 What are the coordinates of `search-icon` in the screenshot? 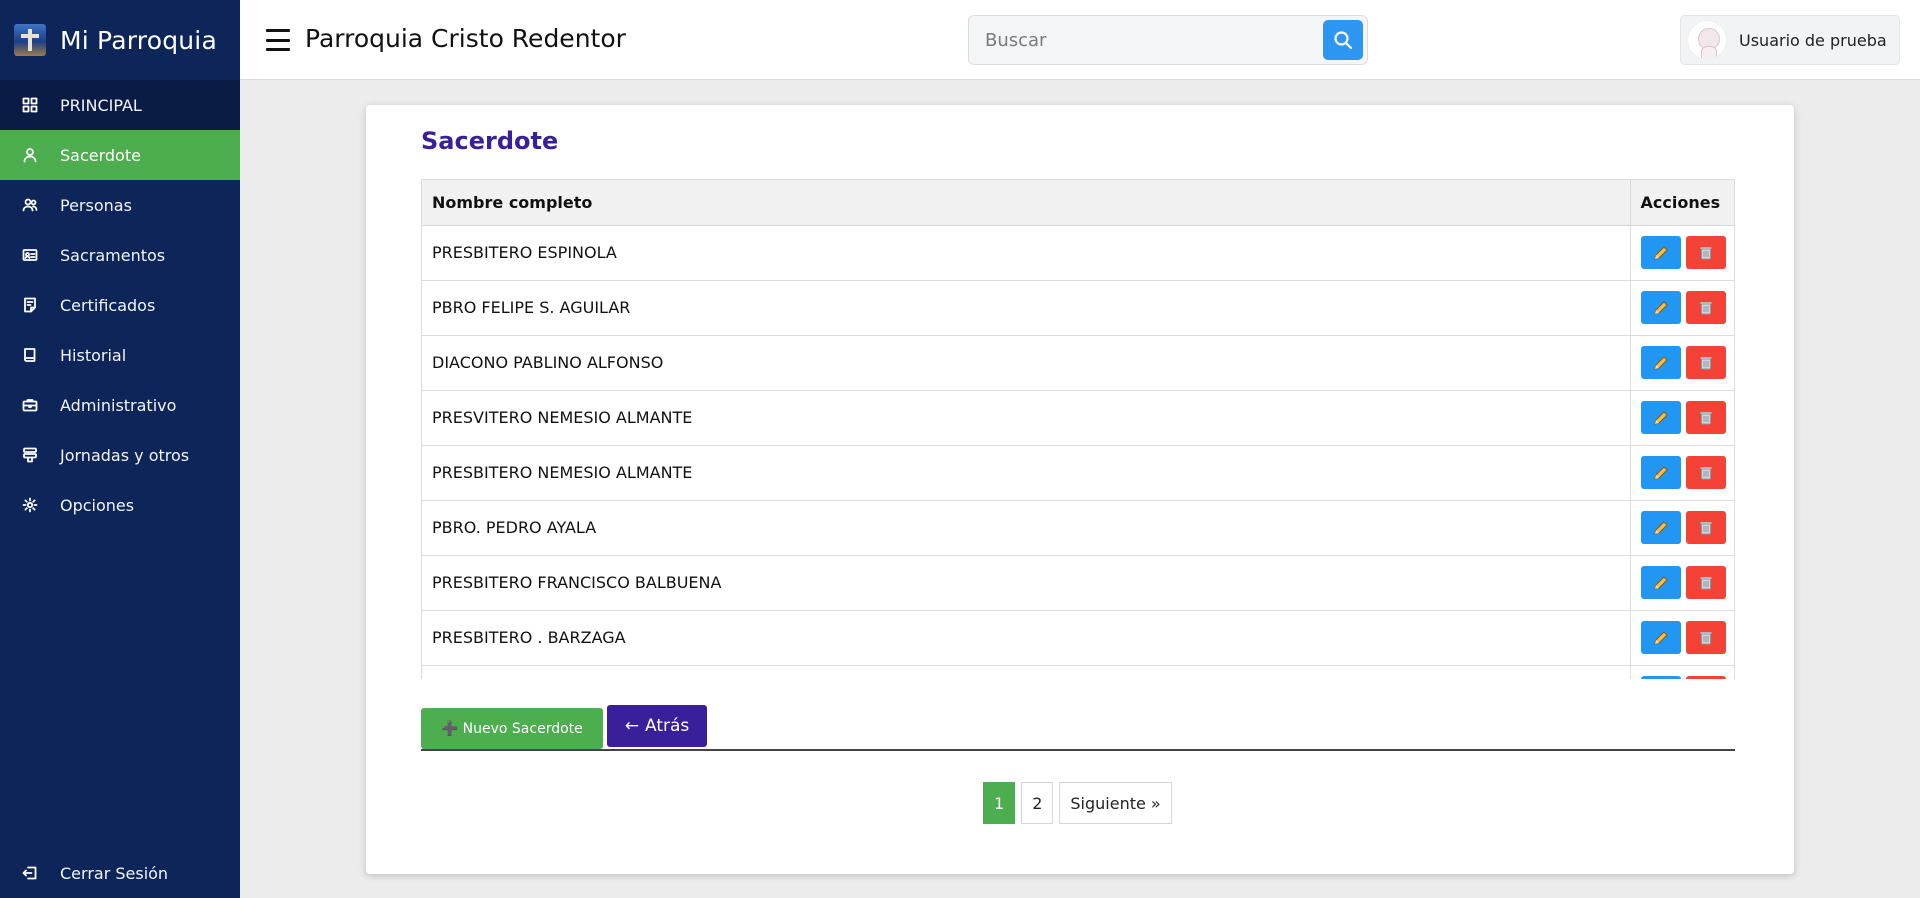 It's located at (1343, 40).